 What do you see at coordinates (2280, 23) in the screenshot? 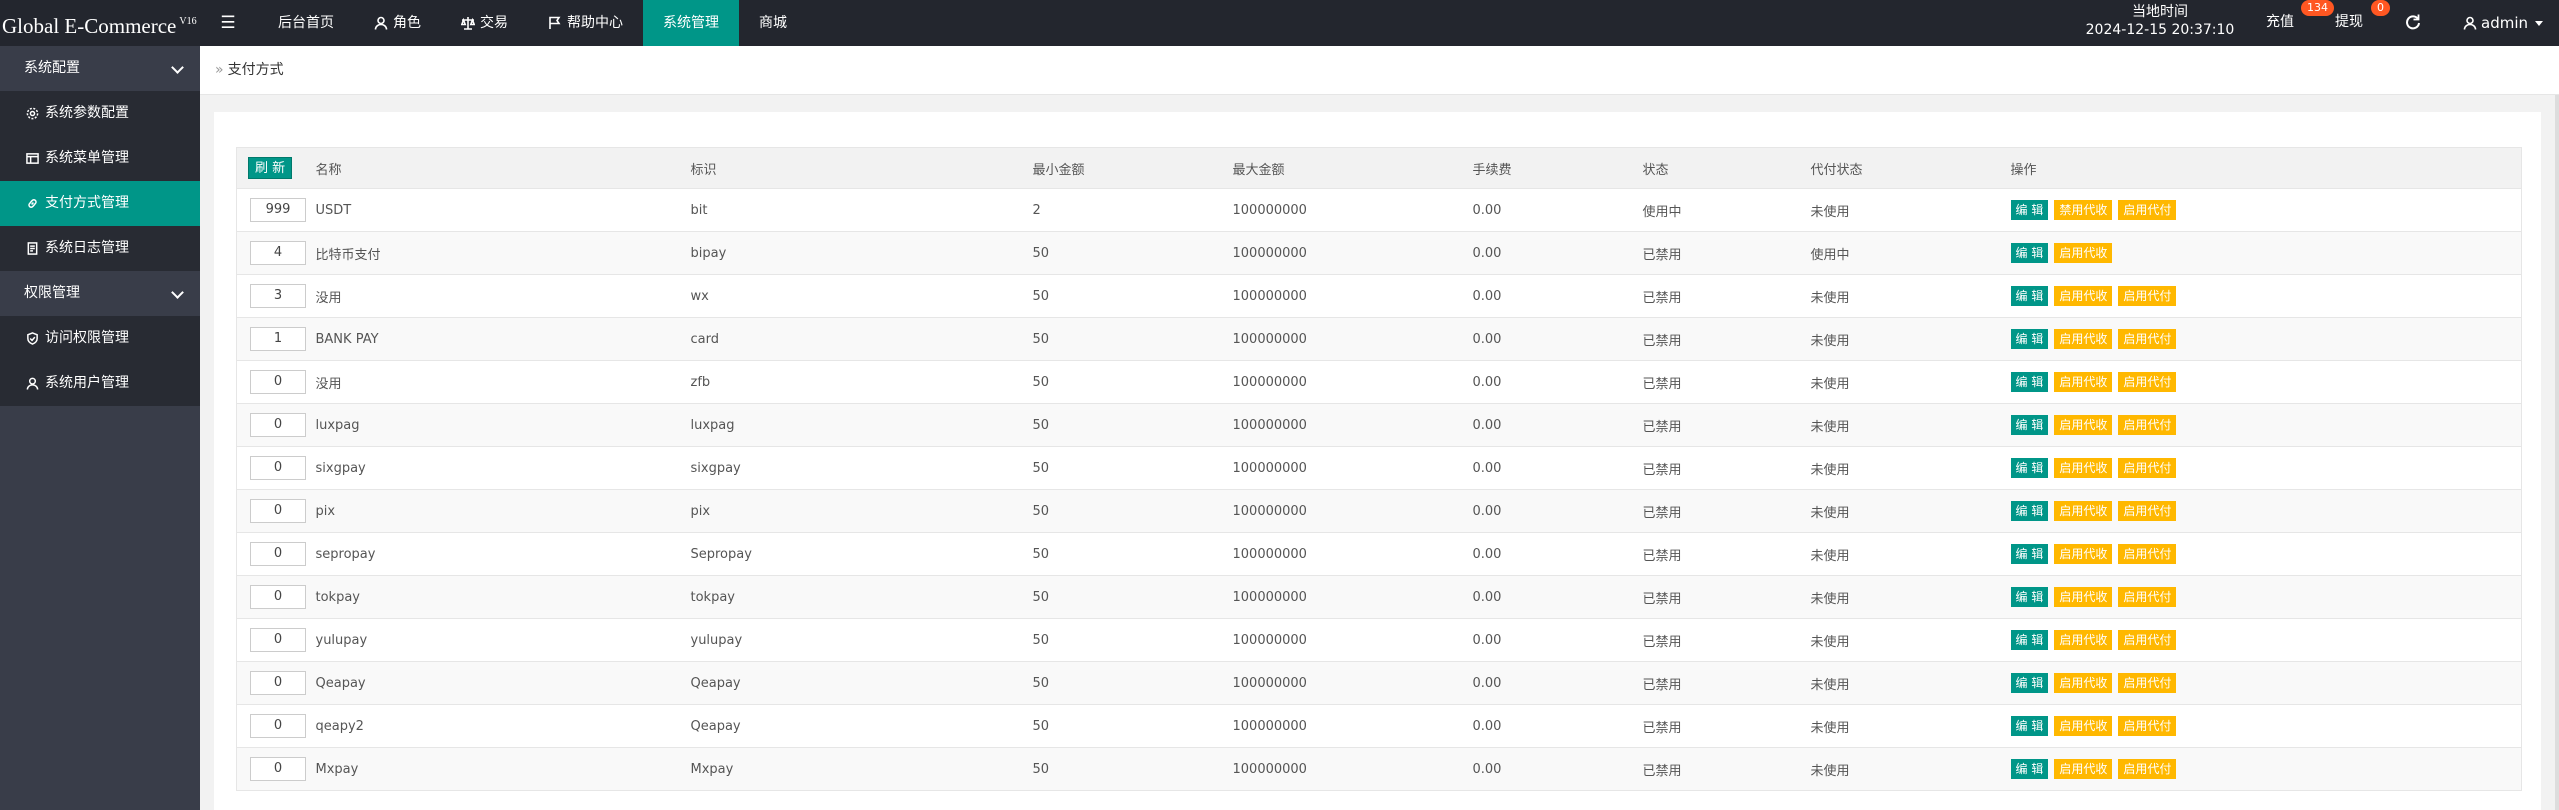
I see `recharge-link: 充值` at bounding box center [2280, 23].